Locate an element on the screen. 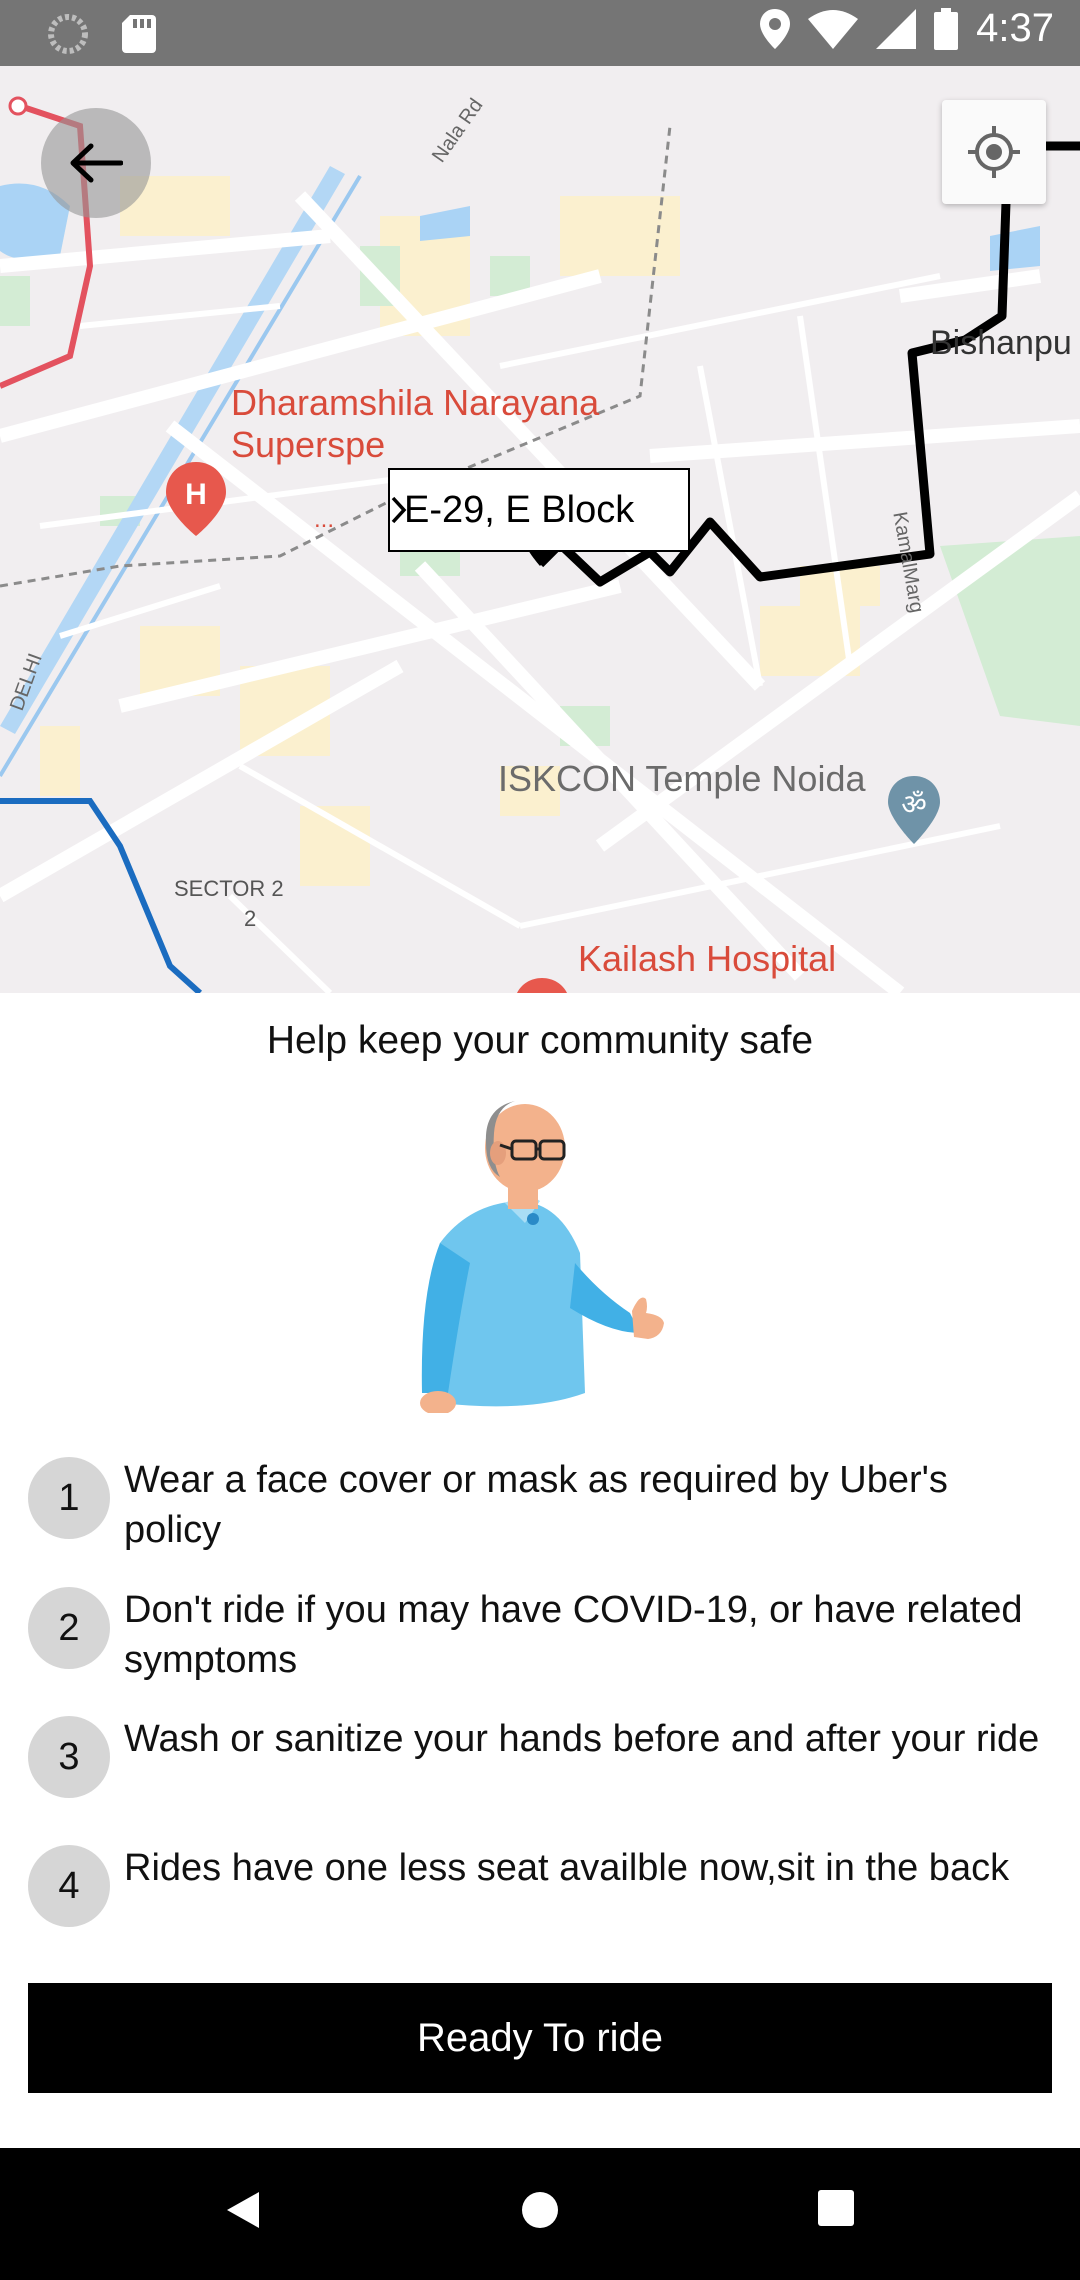 The height and width of the screenshot is (2280, 1080). temple-marker-icon: ॐ is located at coordinates (914, 810).